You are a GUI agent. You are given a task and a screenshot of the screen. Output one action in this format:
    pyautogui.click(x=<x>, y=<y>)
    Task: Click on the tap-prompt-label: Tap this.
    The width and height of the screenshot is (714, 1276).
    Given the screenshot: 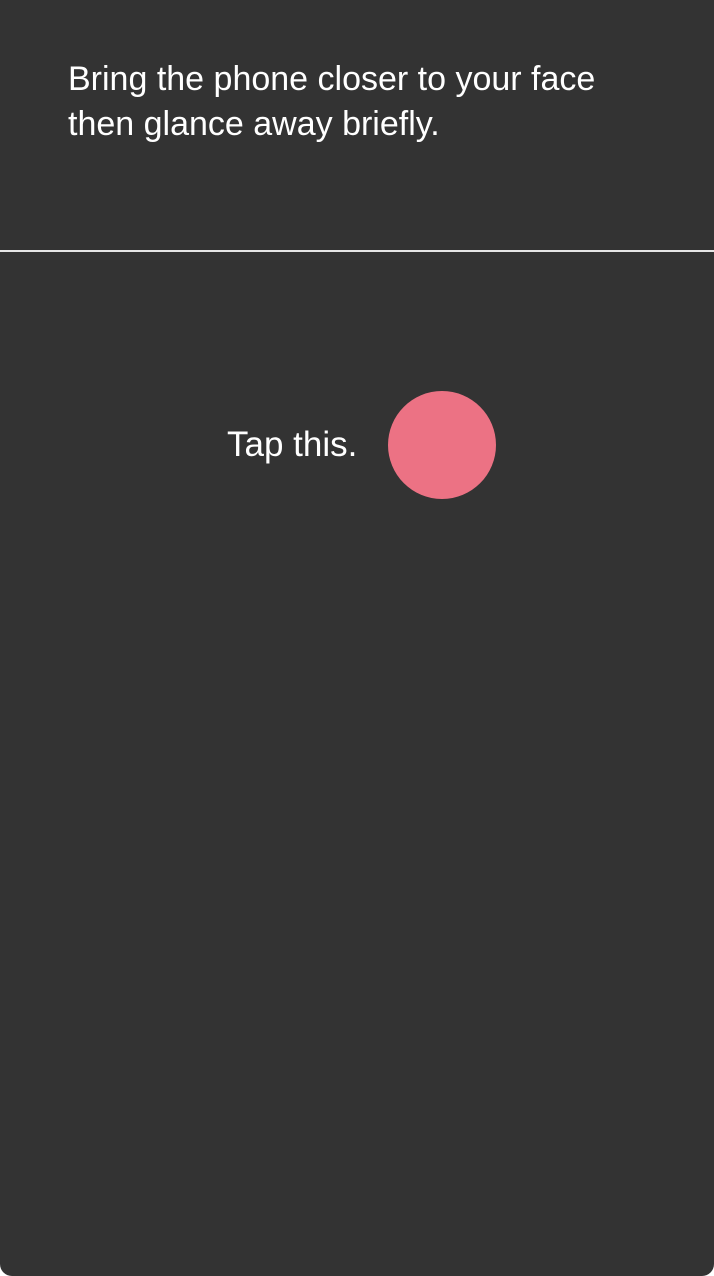 What is the action you would take?
    pyautogui.click(x=292, y=444)
    